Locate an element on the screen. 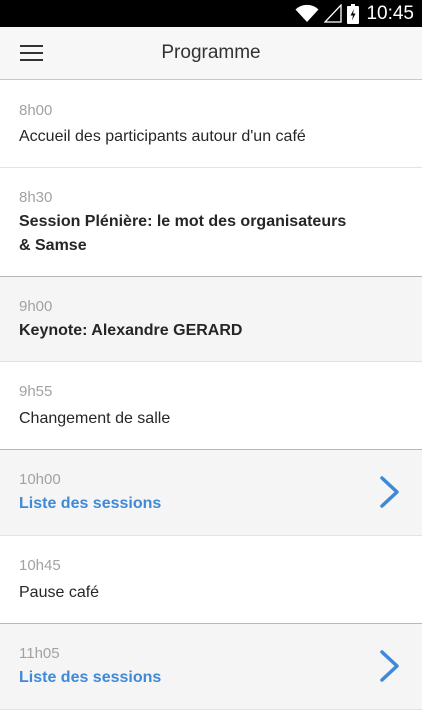 This screenshot has width=422, height=723. page-title: Programme is located at coordinates (211, 52).